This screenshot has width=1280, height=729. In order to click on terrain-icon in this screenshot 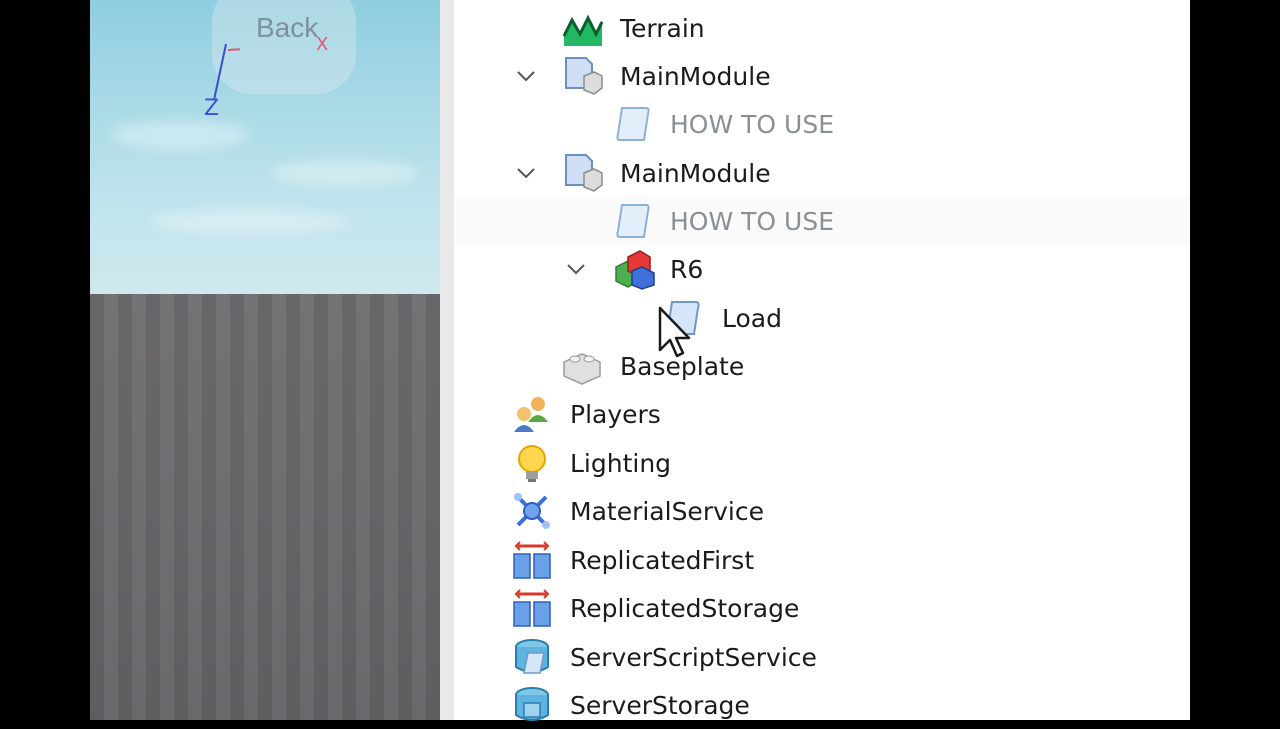, I will do `click(583, 30)`.